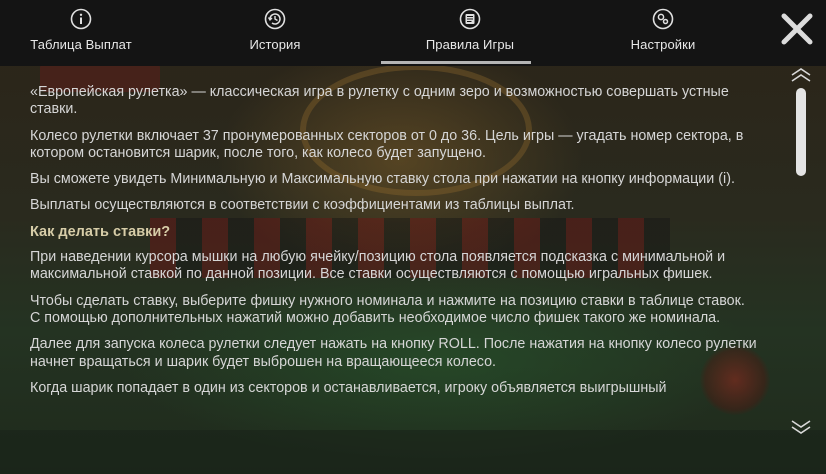 This screenshot has width=826, height=474. I want to click on tab-label: История, so click(275, 44).